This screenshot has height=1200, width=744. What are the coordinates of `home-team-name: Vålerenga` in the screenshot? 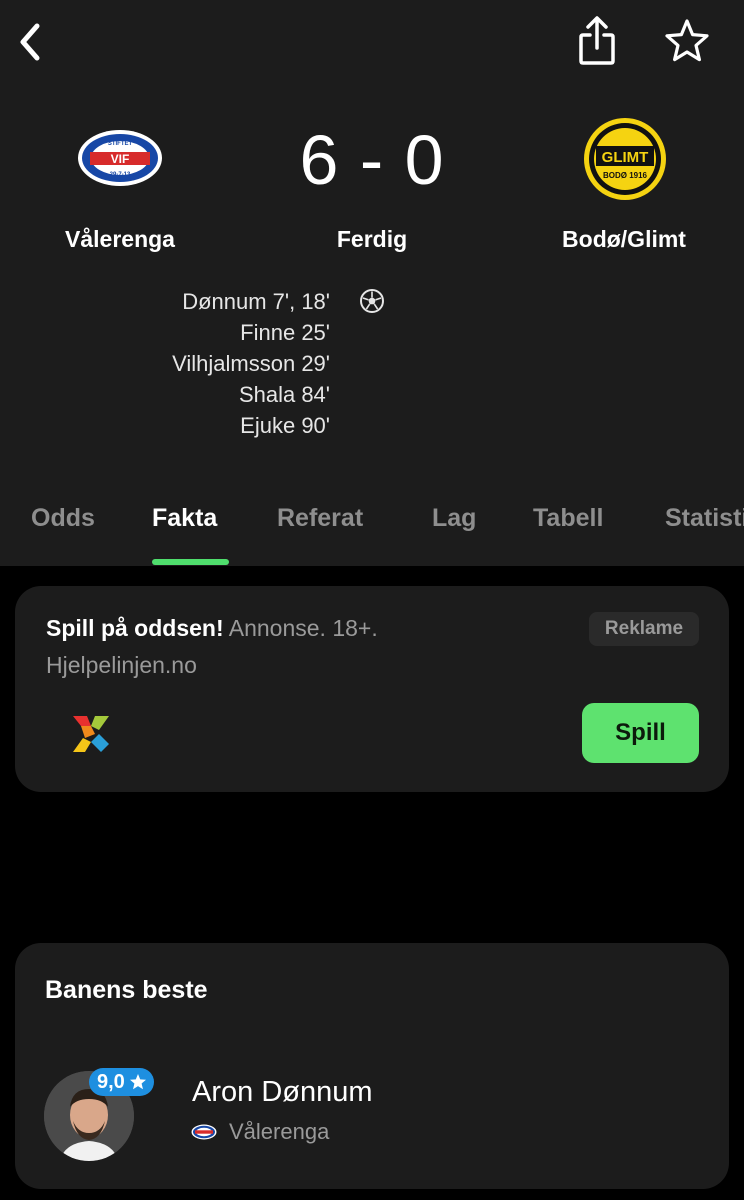 It's located at (120, 239).